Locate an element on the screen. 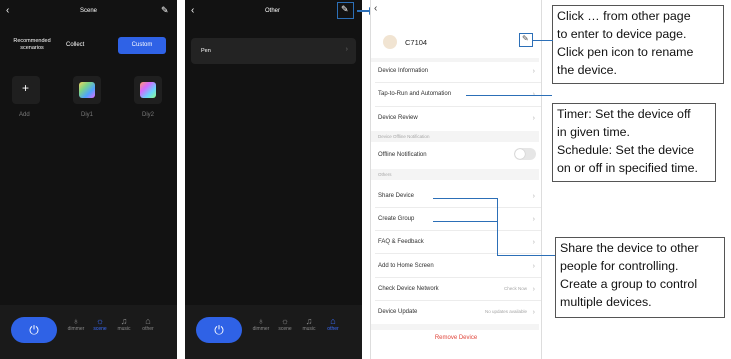  rename-button: ✎ is located at coordinates (526, 40).